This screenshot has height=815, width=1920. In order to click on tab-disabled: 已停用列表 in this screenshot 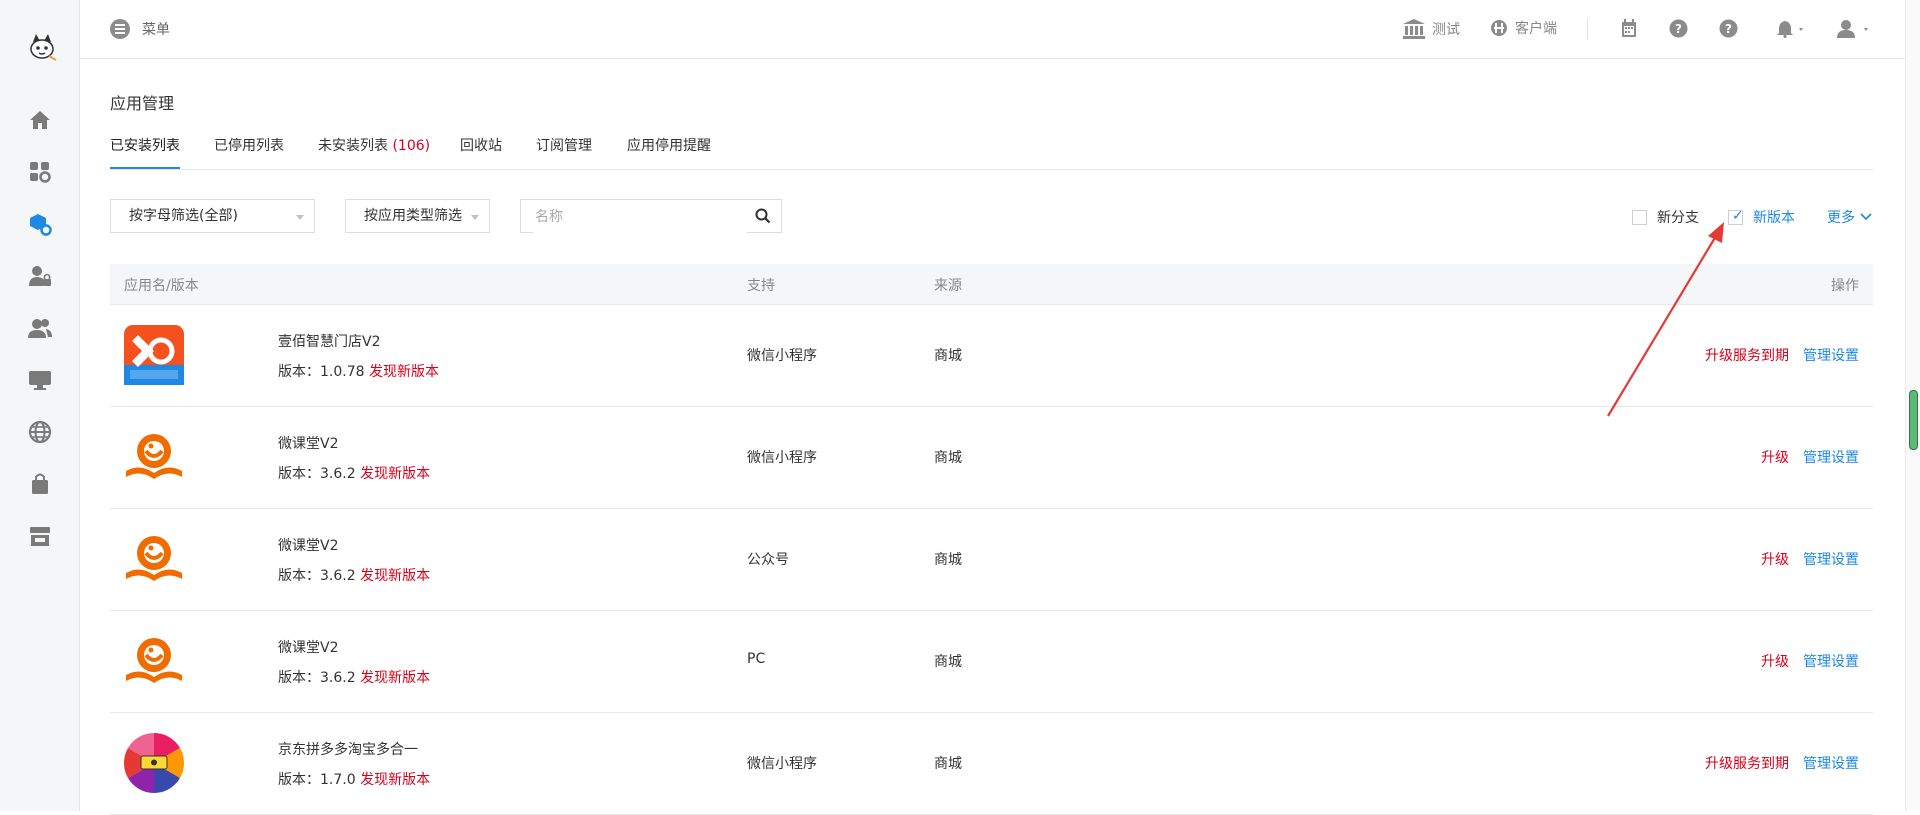, I will do `click(249, 151)`.